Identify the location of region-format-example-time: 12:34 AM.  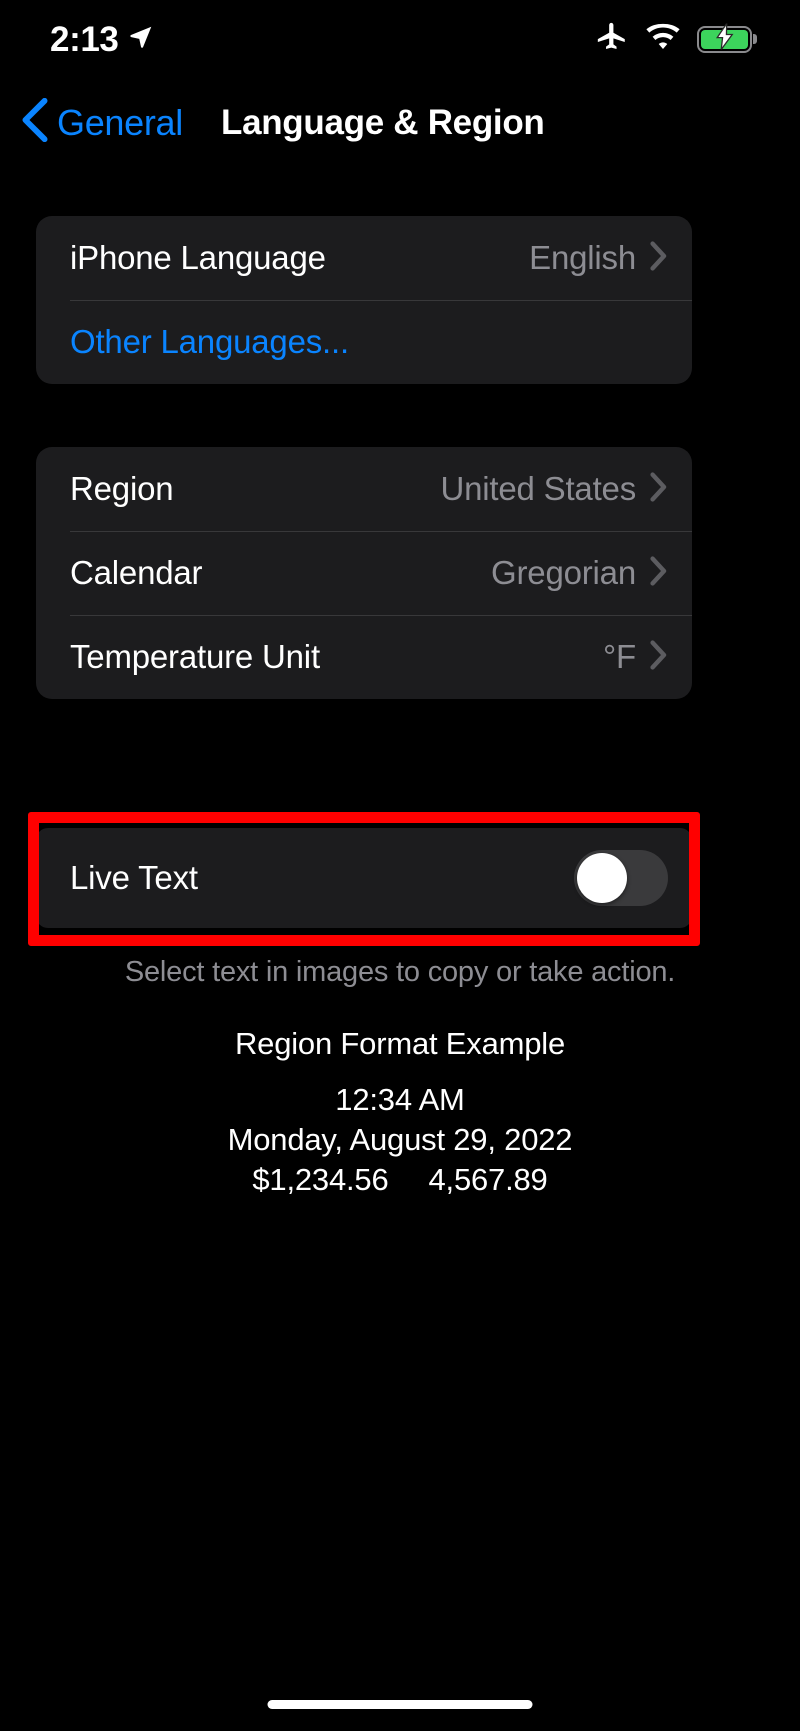
(400, 1099).